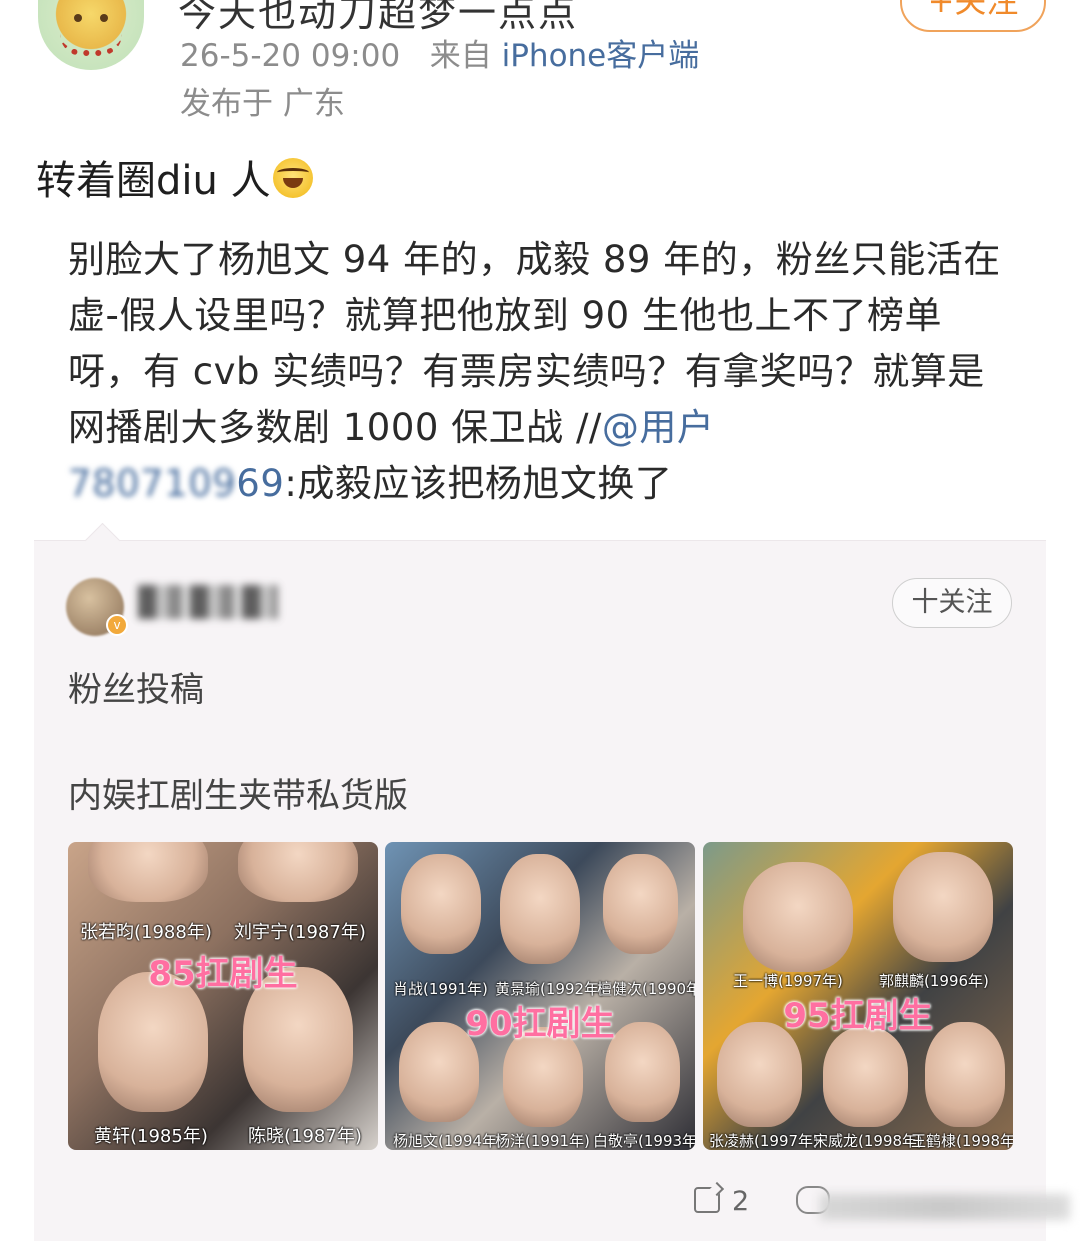 The image size is (1080, 1241). Describe the element at coordinates (300, 932) in the screenshot. I see `actor-name: 刘宇宁(1987年)` at that location.